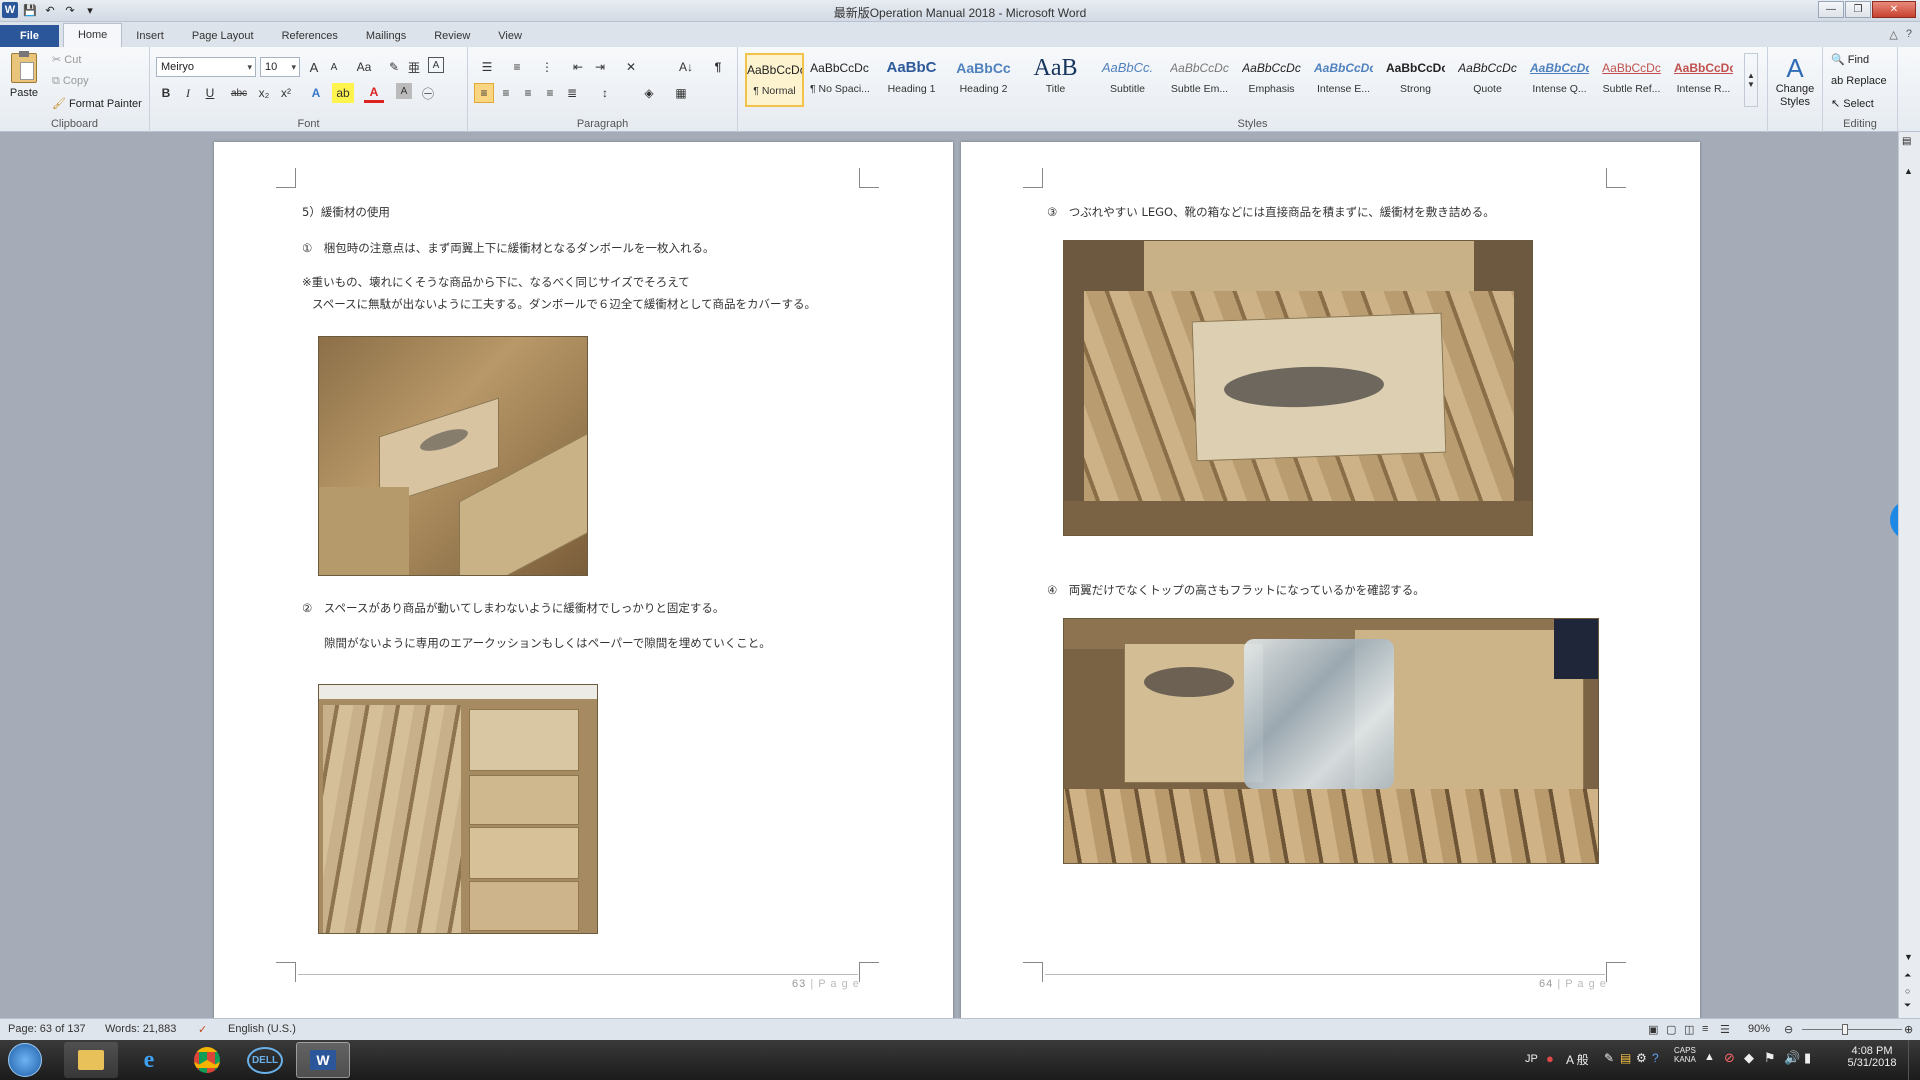  What do you see at coordinates (1845, 1029) in the screenshot?
I see `zoom-slider-thumb` at bounding box center [1845, 1029].